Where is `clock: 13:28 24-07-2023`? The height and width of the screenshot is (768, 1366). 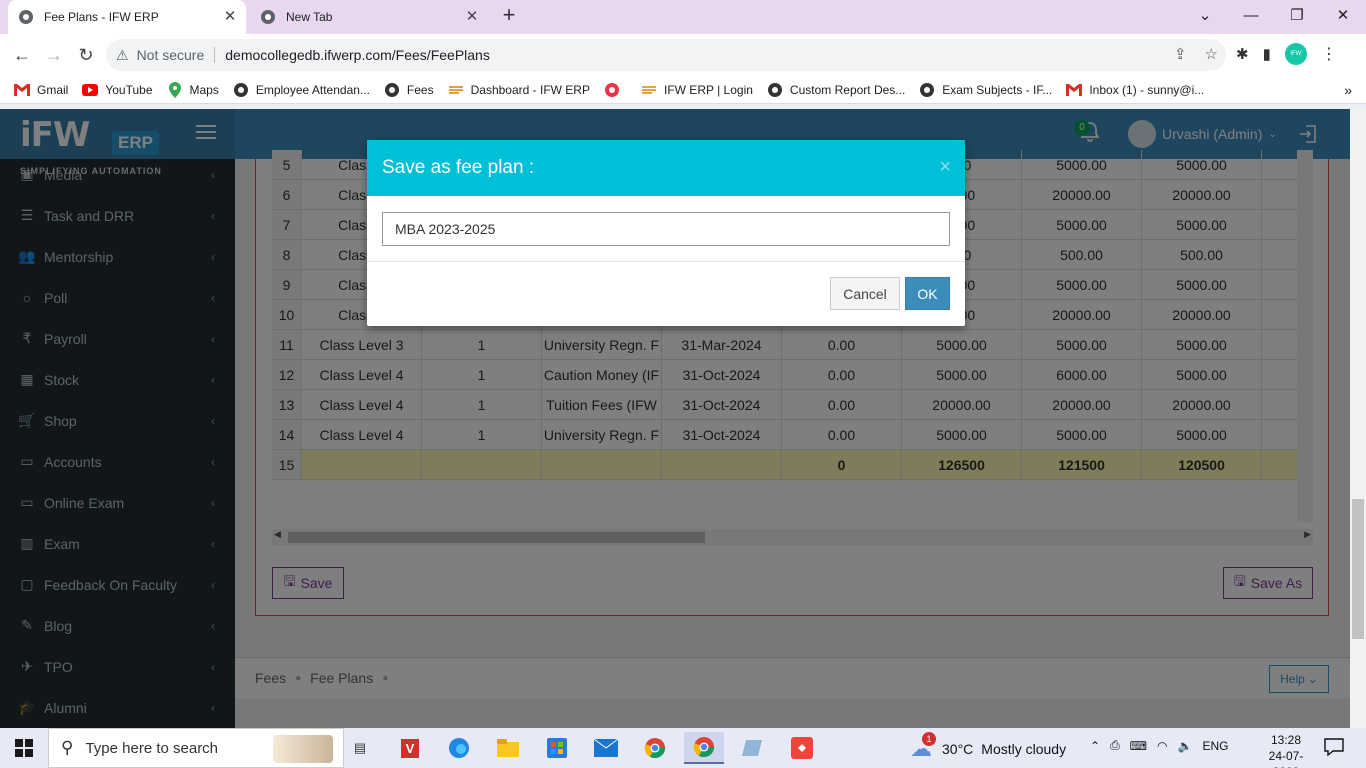 clock: 13:28 24-07-2023 is located at coordinates (1286, 750).